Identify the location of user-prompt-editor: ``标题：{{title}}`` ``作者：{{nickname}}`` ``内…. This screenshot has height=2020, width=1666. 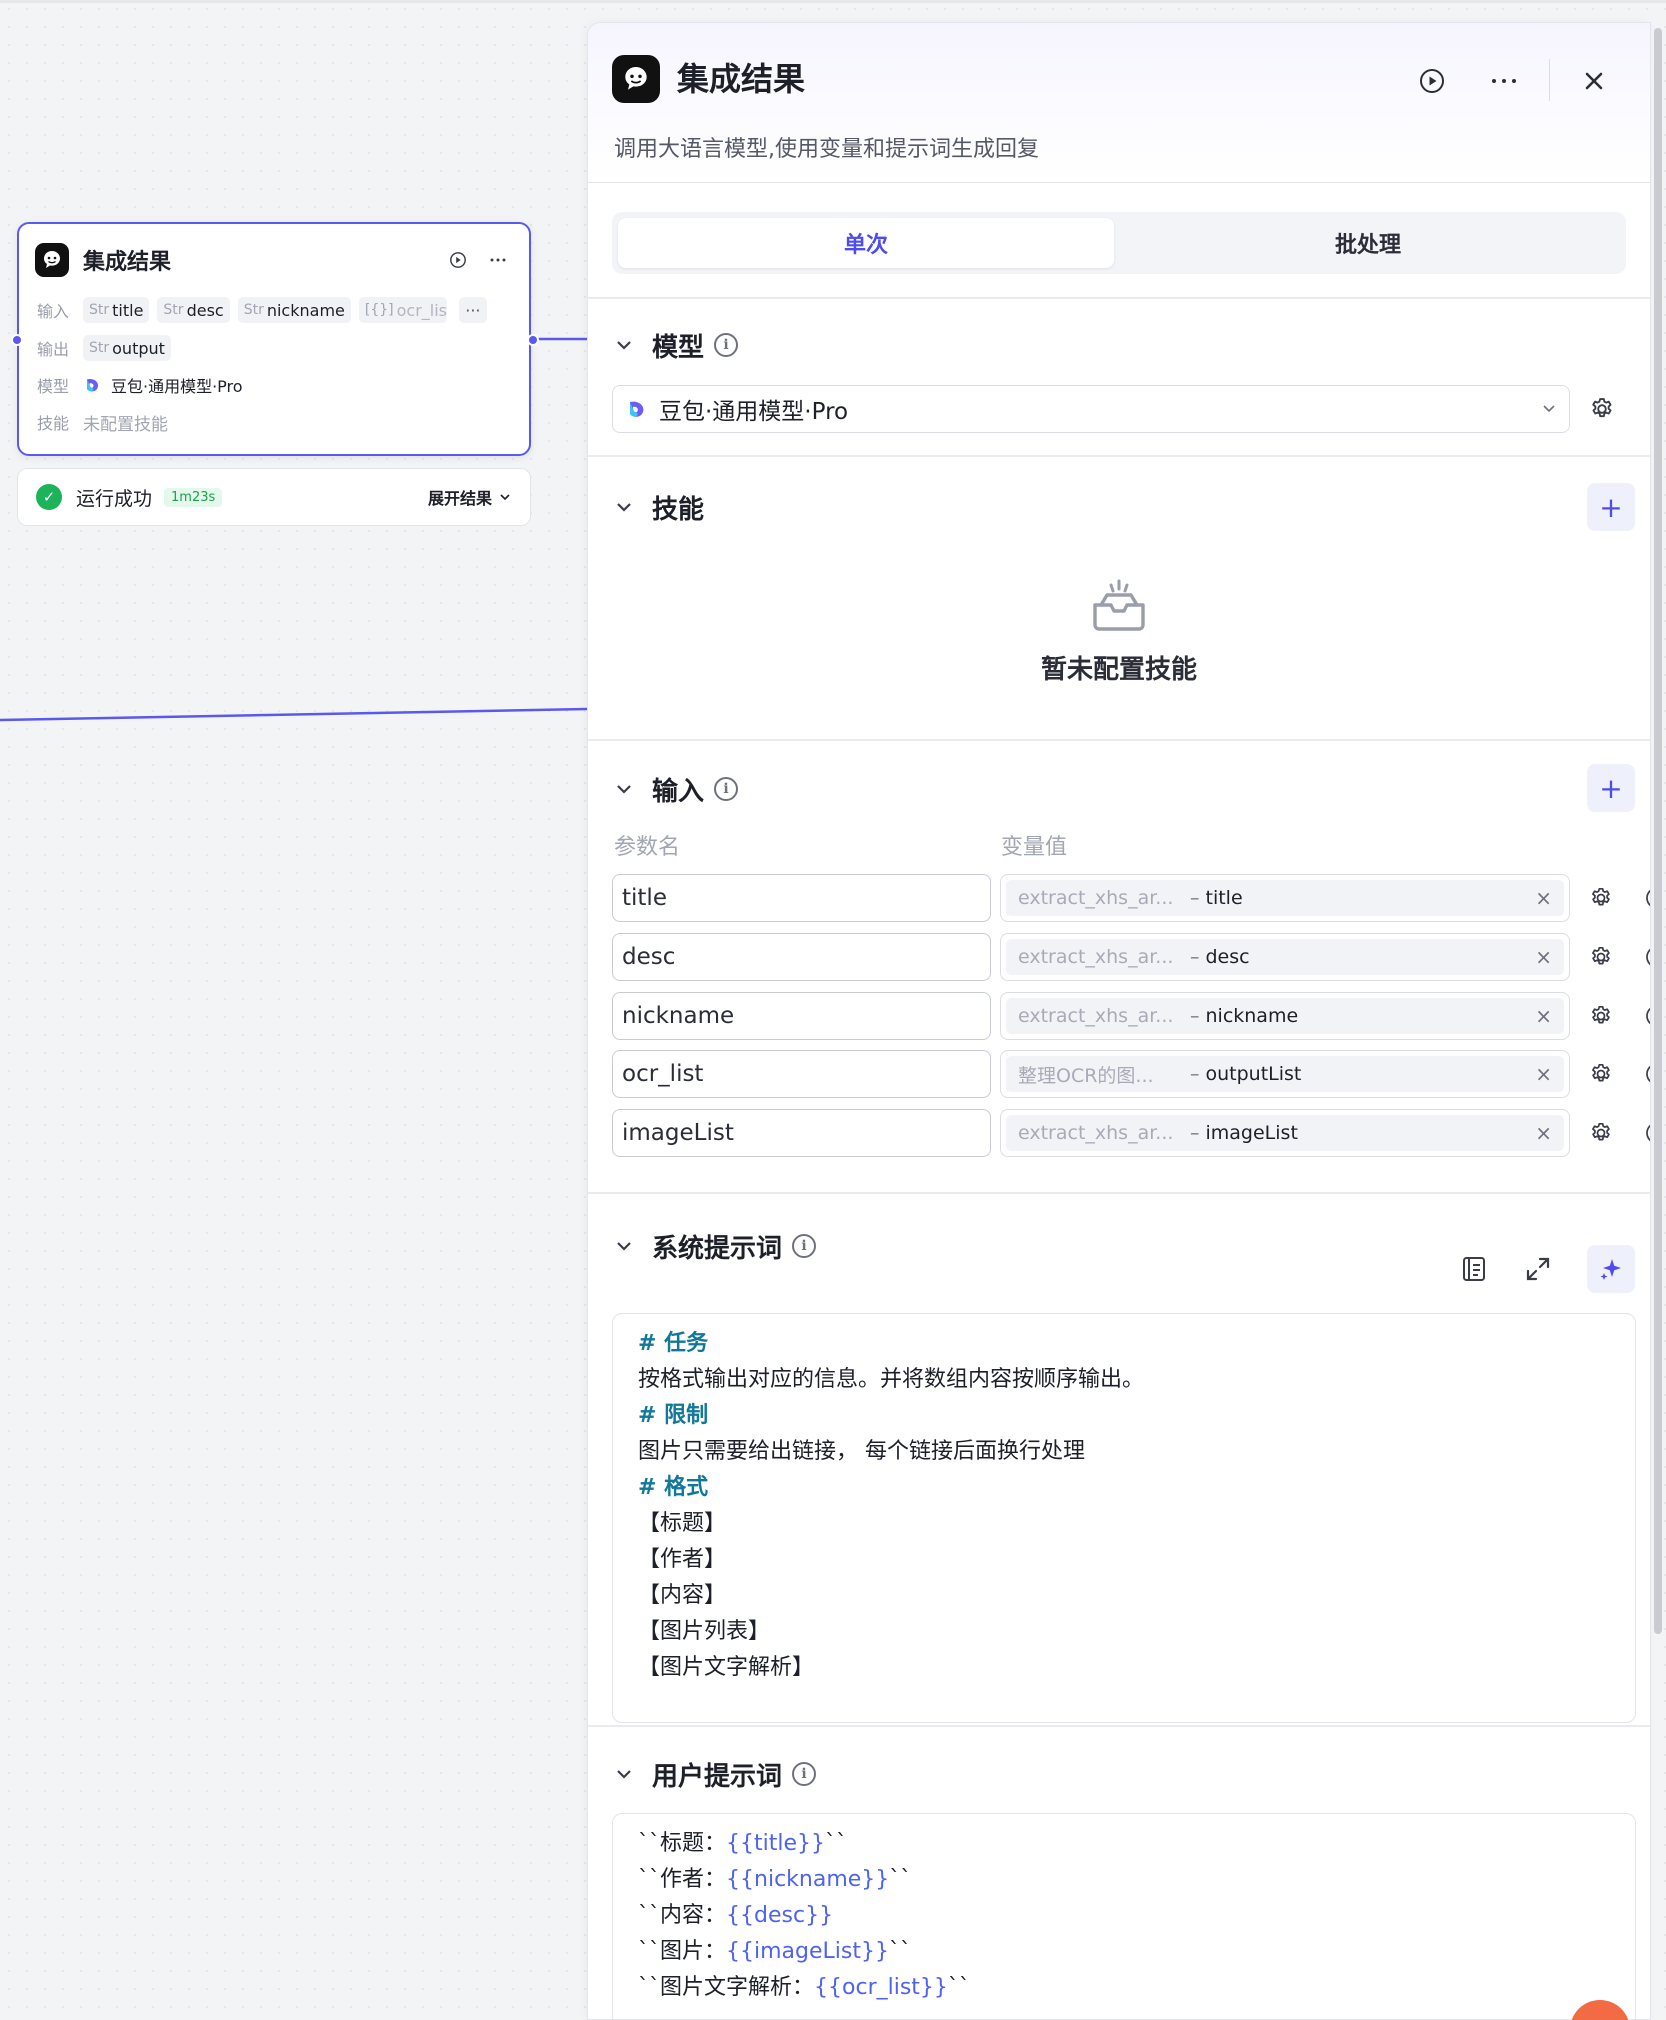
(1124, 1916).